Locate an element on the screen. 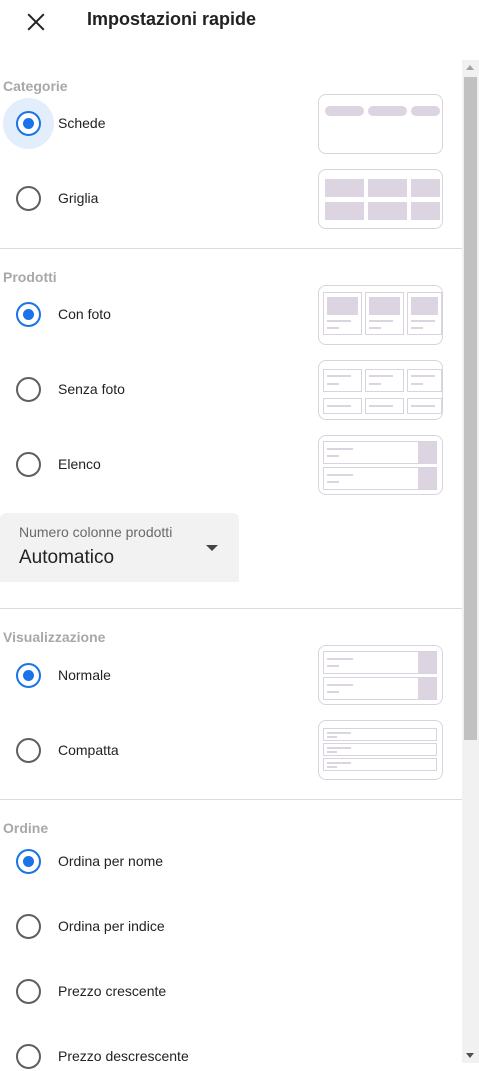 Image resolution: width=479 pixels, height=1071 pixels. with-photo-preview-icon is located at coordinates (380, 315).